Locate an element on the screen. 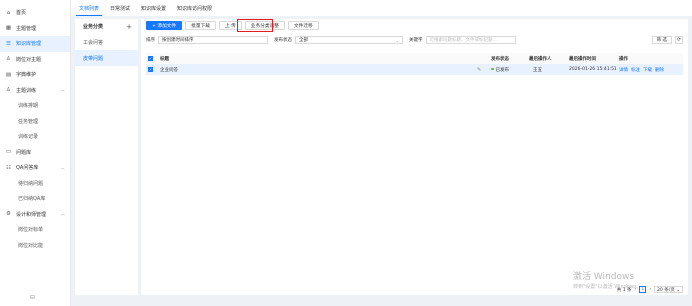 The width and height of the screenshot is (692, 306). row-checkbox: ✓ is located at coordinates (150, 69).